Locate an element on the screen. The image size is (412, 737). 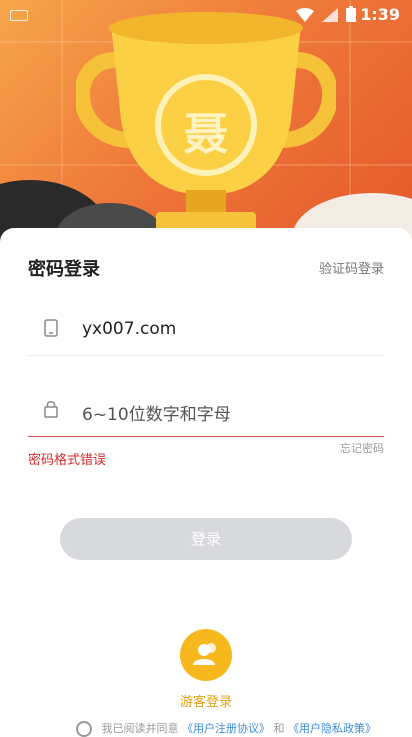
signal-icon is located at coordinates (330, 16).